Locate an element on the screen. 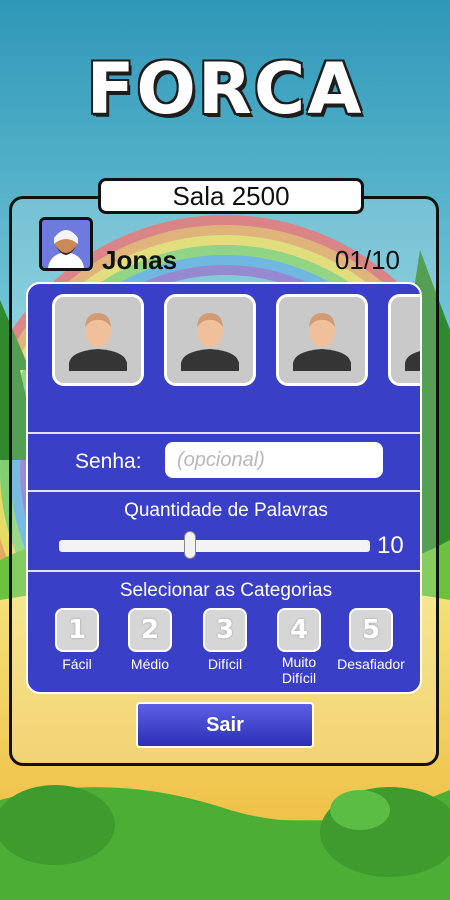  word-count-label: Quantidade de Palavras is located at coordinates (226, 510).